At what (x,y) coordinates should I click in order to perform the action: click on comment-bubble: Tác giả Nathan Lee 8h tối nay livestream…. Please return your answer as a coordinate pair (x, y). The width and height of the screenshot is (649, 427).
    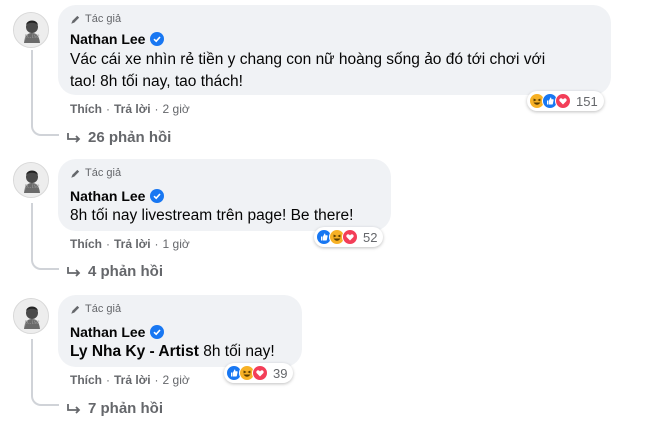
    Looking at the image, I should click on (224, 195).